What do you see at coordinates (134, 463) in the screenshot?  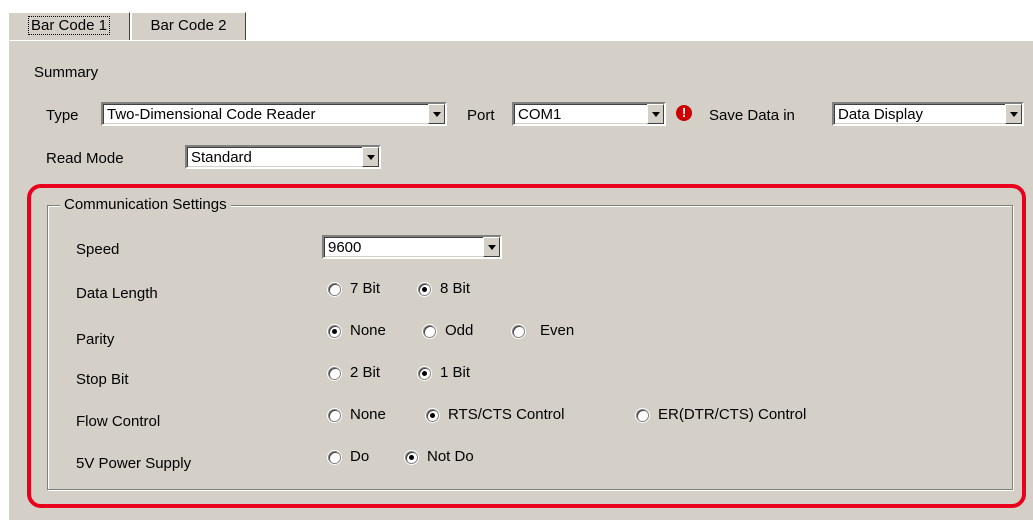 I see `power-supply-label: 5V Power Supply` at bounding box center [134, 463].